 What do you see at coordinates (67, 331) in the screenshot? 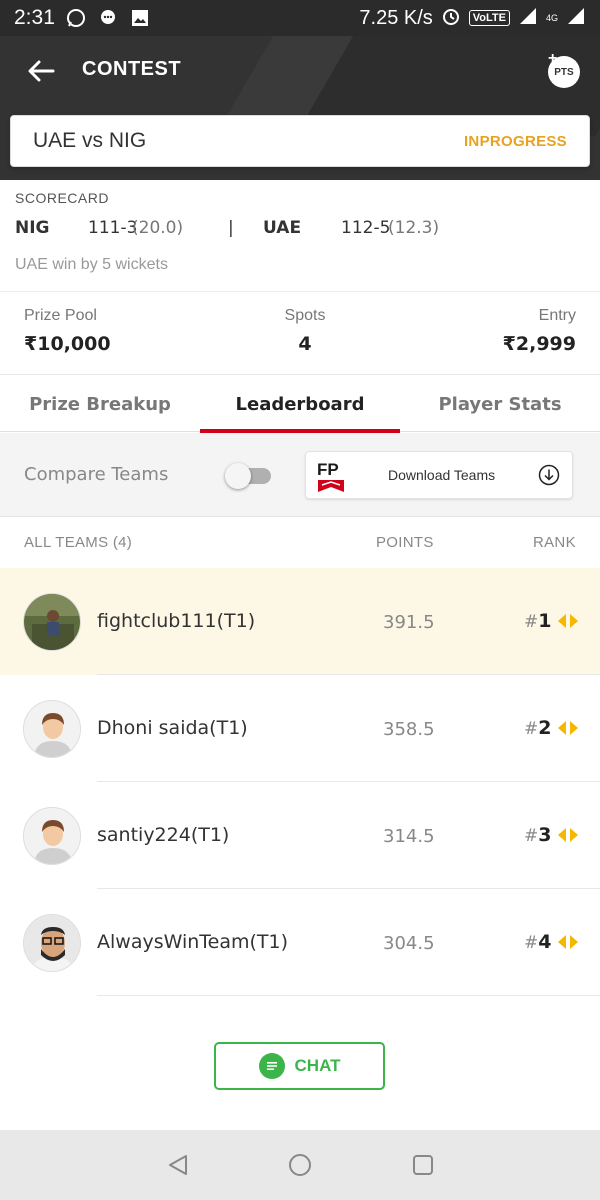
I see `prize-pool: Prize Pool ₹10,000` at bounding box center [67, 331].